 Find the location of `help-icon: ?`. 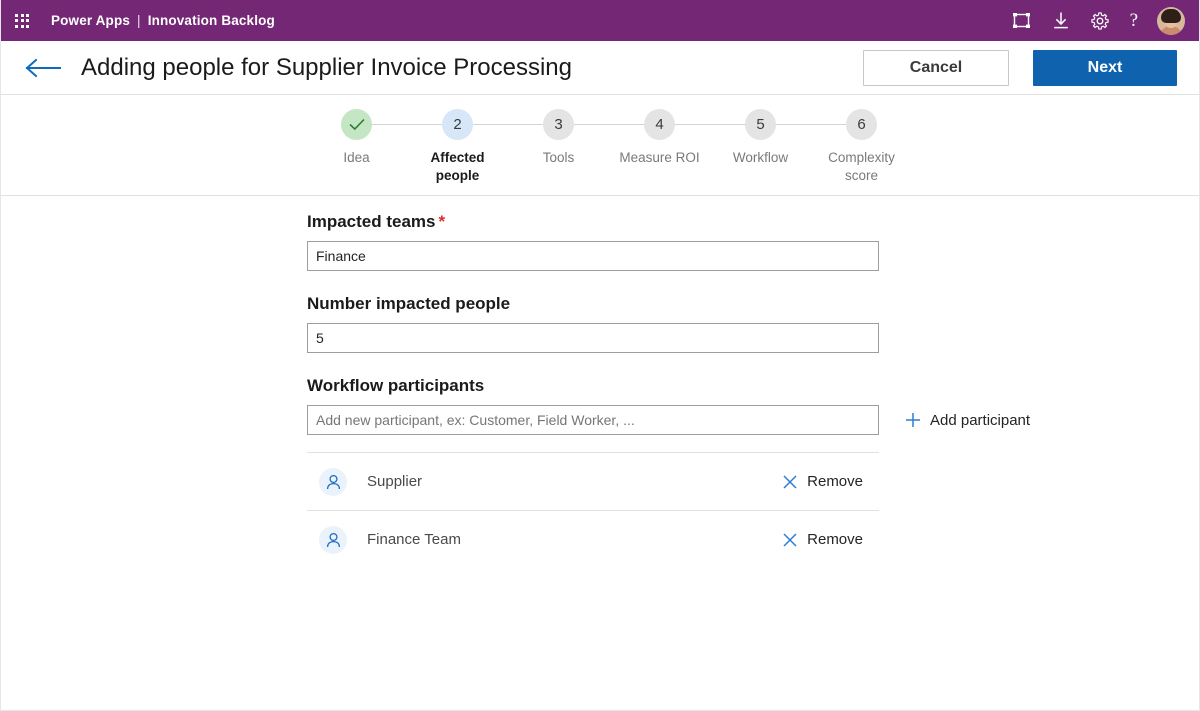

help-icon: ? is located at coordinates (1134, 20).